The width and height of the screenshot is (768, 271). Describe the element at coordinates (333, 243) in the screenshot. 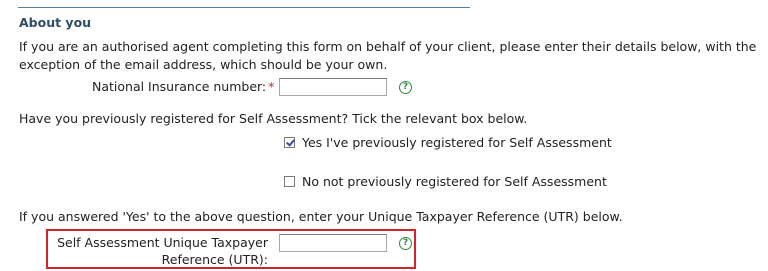

I see `utr-input` at that location.